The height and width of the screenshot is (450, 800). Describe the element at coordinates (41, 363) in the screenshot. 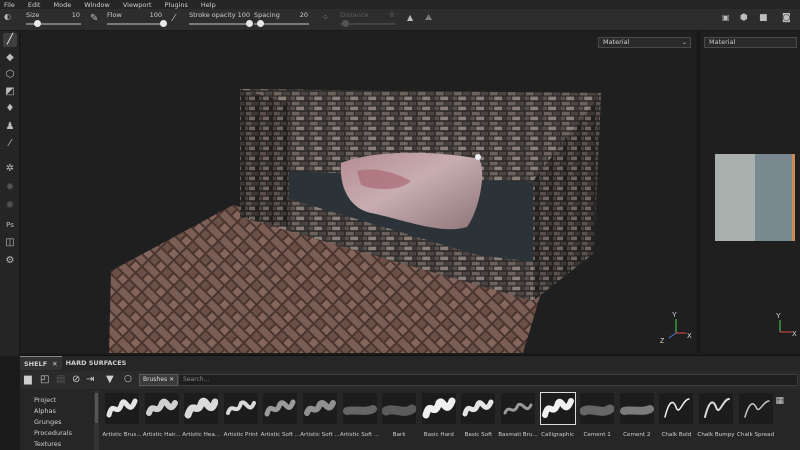

I see `tab-shelf: SHELF ✕` at that location.